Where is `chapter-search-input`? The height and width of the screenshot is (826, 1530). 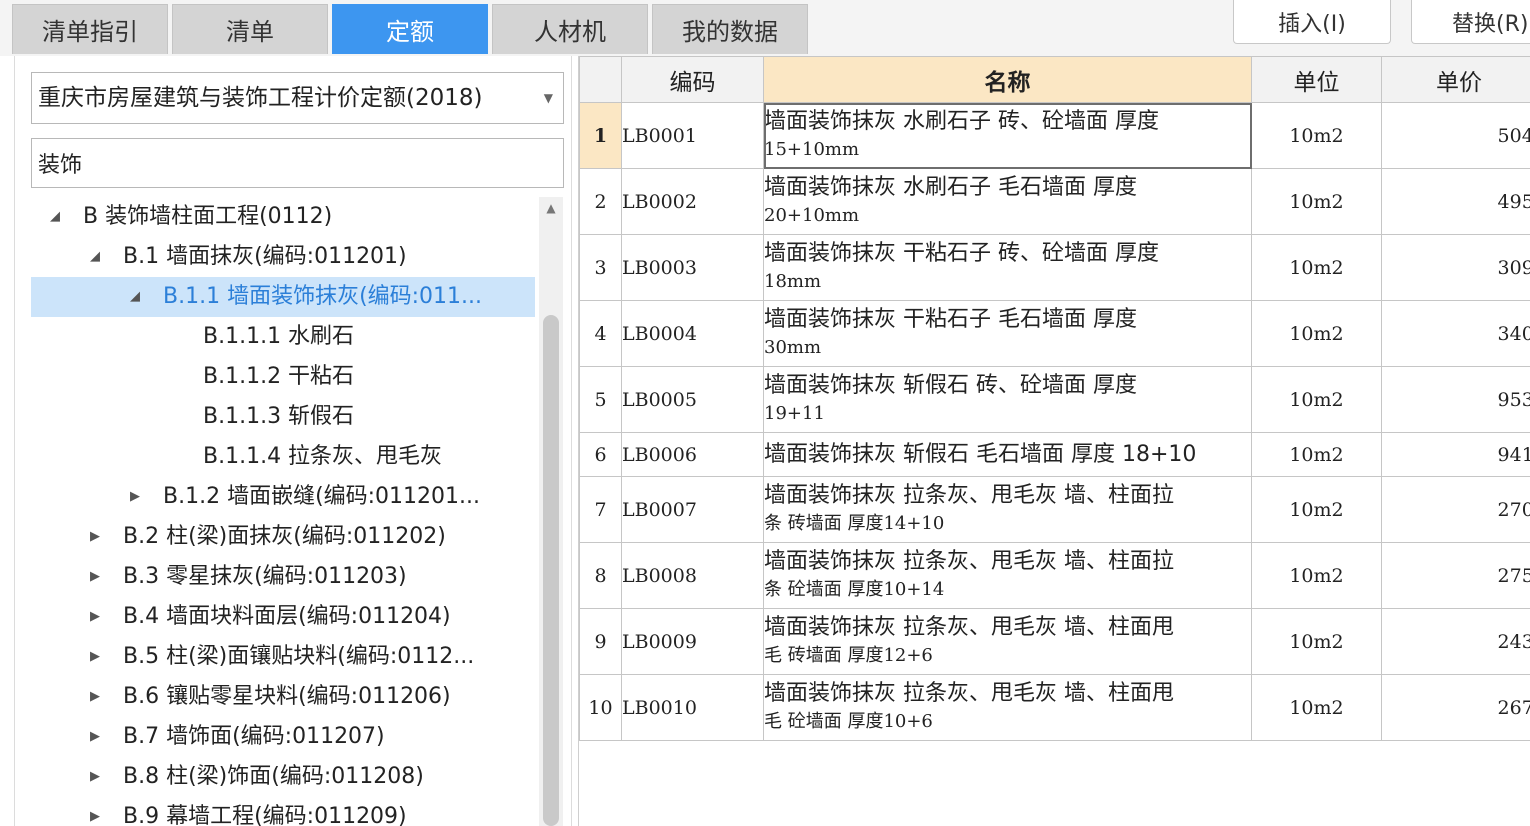 chapter-search-input is located at coordinates (297, 163).